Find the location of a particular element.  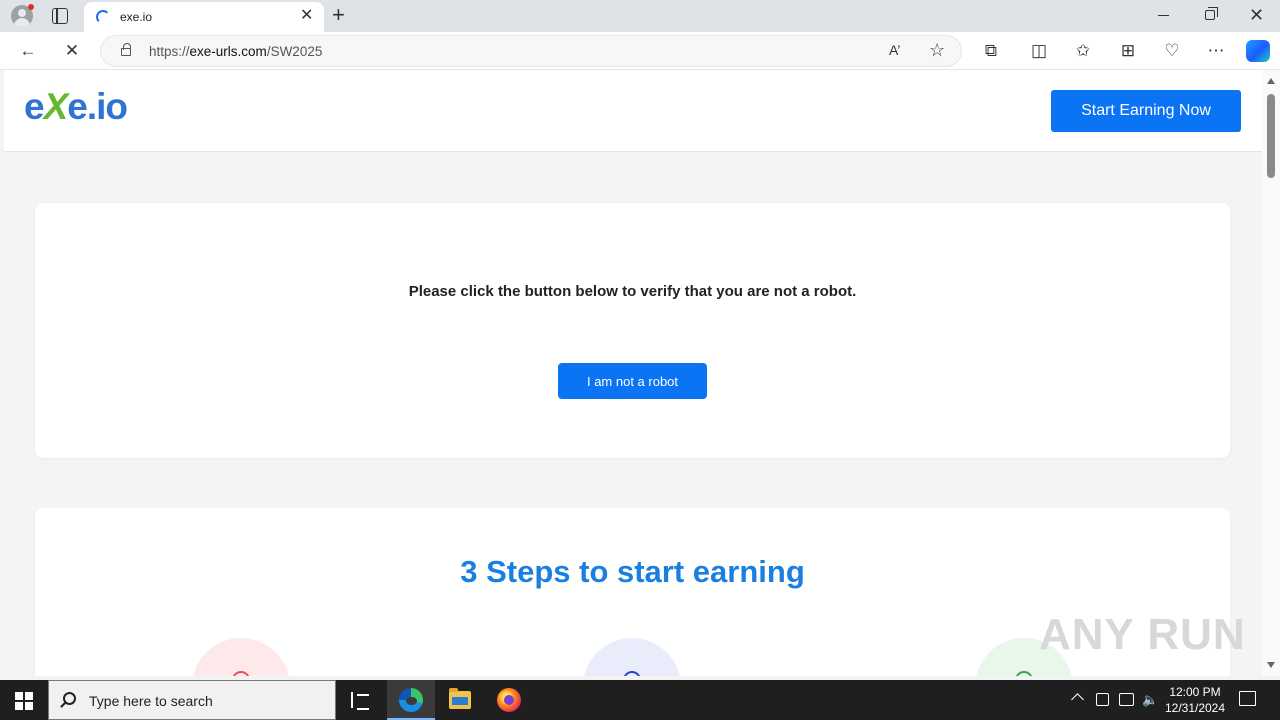

firefox-icon is located at coordinates (509, 700).